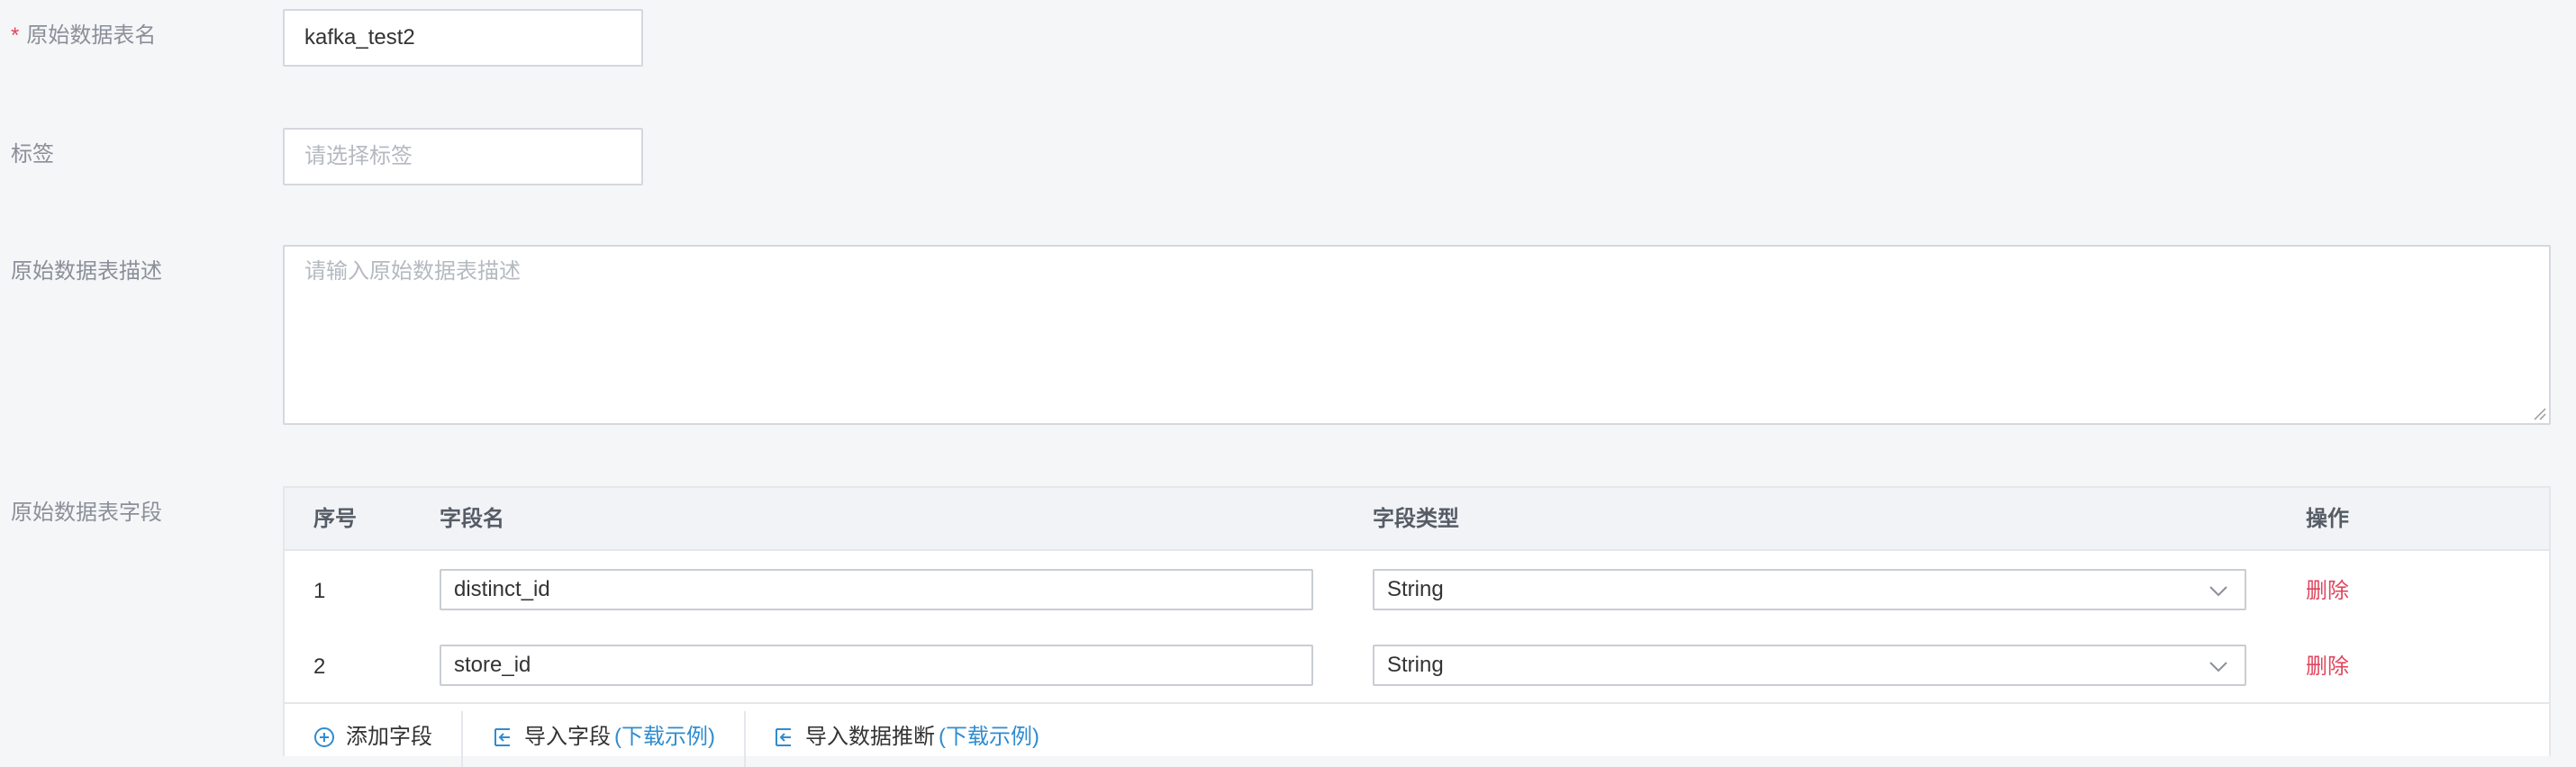  What do you see at coordinates (876, 665) in the screenshot?
I see `field-name-input: store_id` at bounding box center [876, 665].